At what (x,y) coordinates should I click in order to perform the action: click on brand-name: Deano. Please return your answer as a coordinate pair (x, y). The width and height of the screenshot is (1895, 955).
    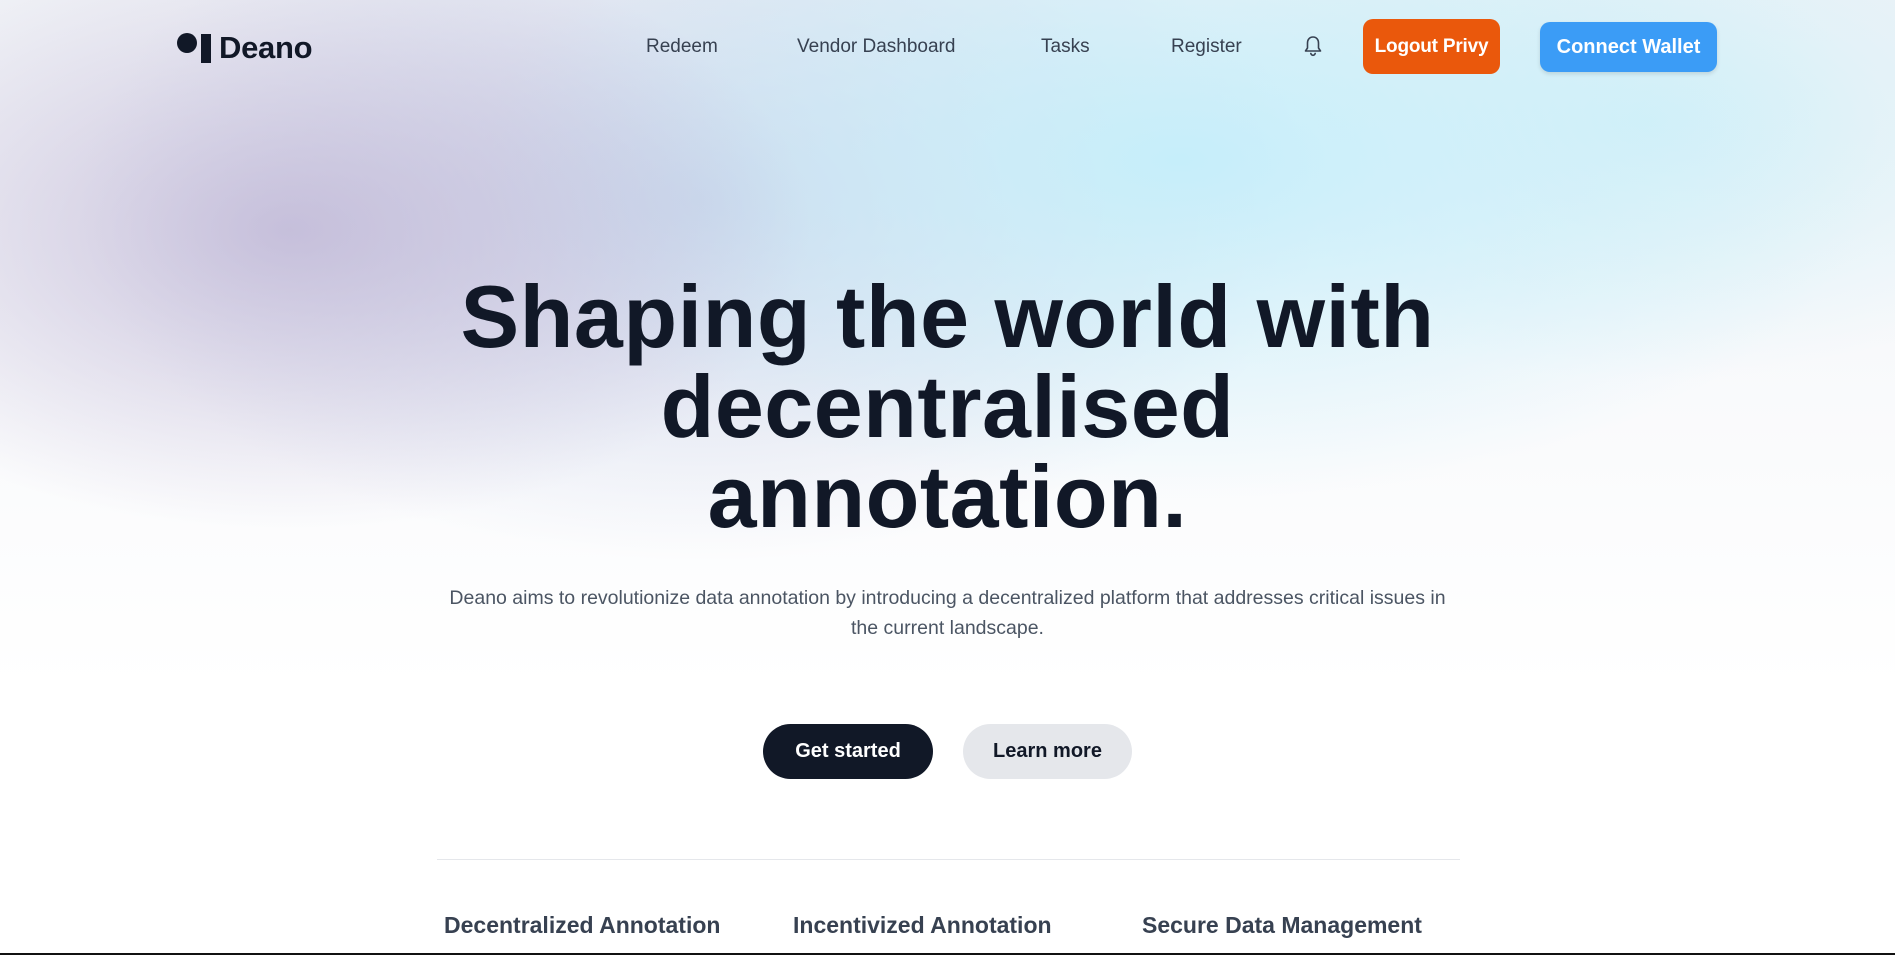
    Looking at the image, I should click on (266, 47).